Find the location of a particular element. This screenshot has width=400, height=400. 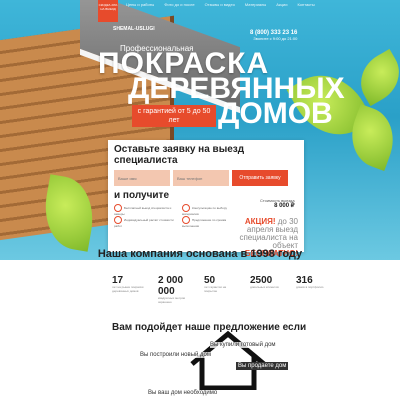

name-input is located at coordinates (142, 178).